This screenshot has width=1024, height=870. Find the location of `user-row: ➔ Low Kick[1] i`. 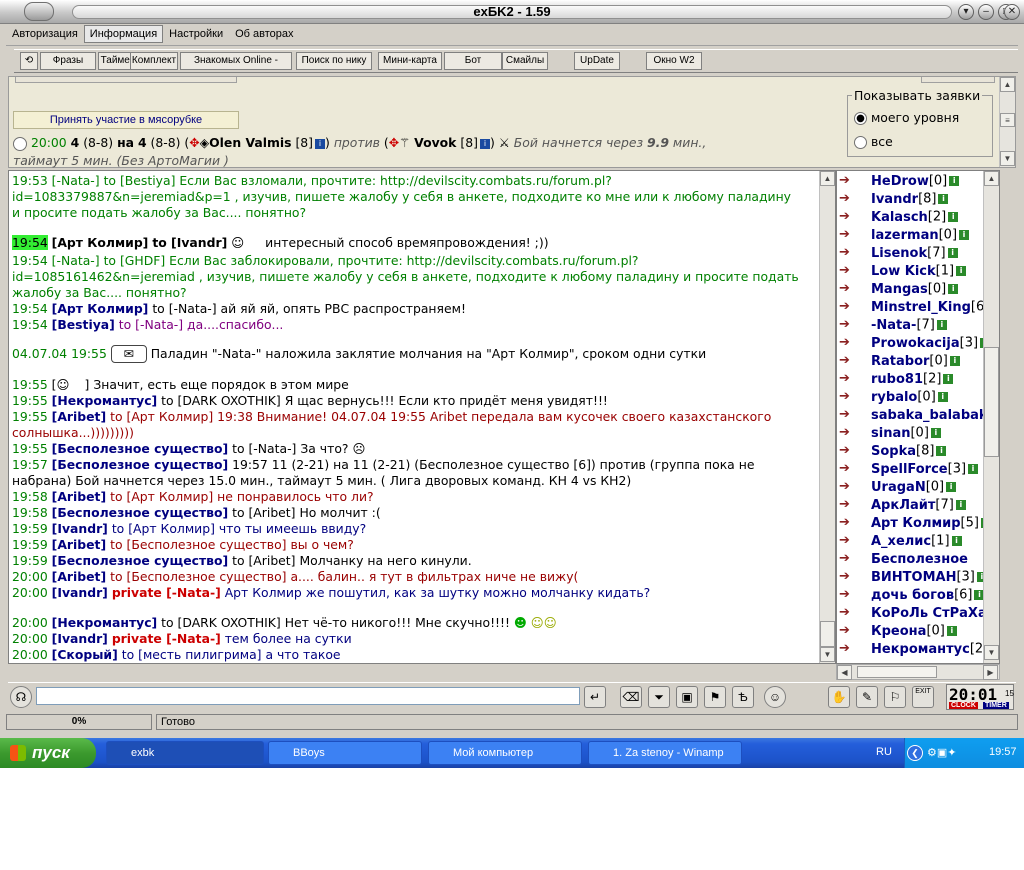

user-row: ➔ Low Kick[1] i is located at coordinates (903, 272).